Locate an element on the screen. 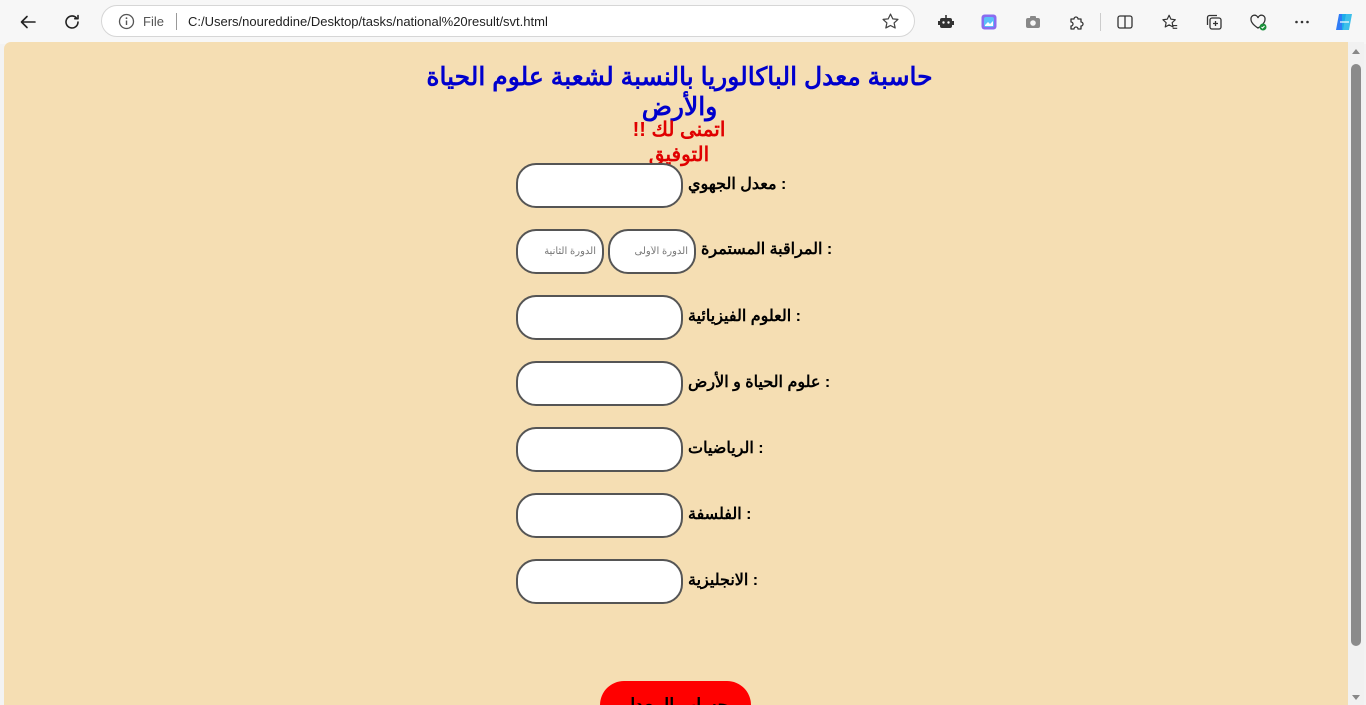  greeting-text: !! اتمنى لك التوفيق is located at coordinates (679, 142).